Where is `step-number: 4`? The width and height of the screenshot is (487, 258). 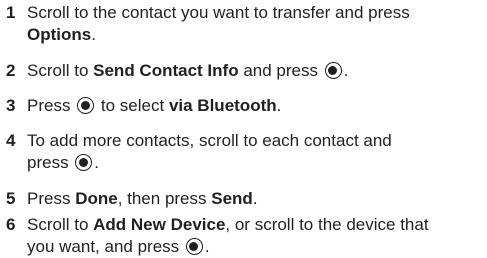 step-number: 4 is located at coordinates (11, 140).